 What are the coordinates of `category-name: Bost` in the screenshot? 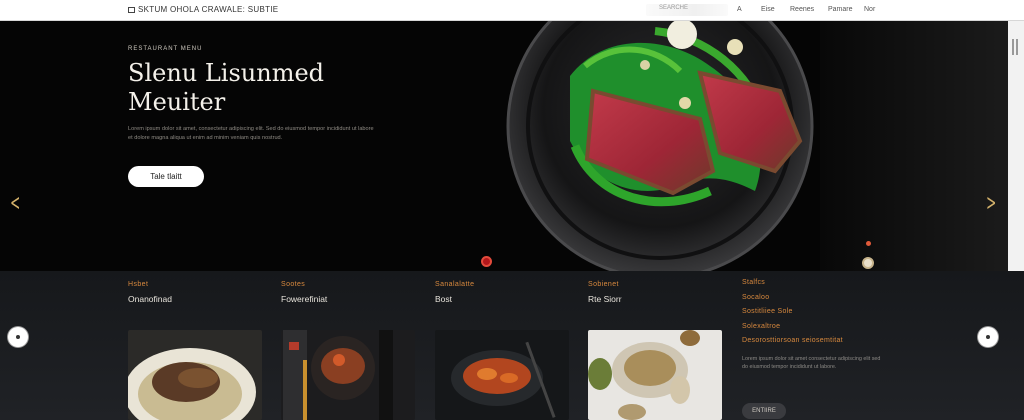 It's located at (444, 299).